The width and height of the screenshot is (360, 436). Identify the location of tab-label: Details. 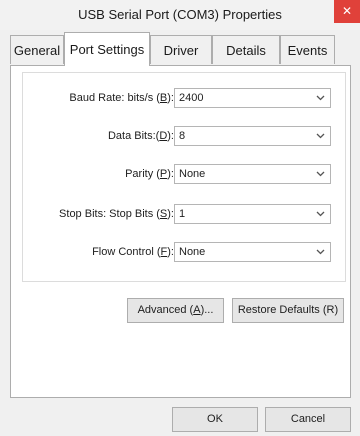
(246, 50).